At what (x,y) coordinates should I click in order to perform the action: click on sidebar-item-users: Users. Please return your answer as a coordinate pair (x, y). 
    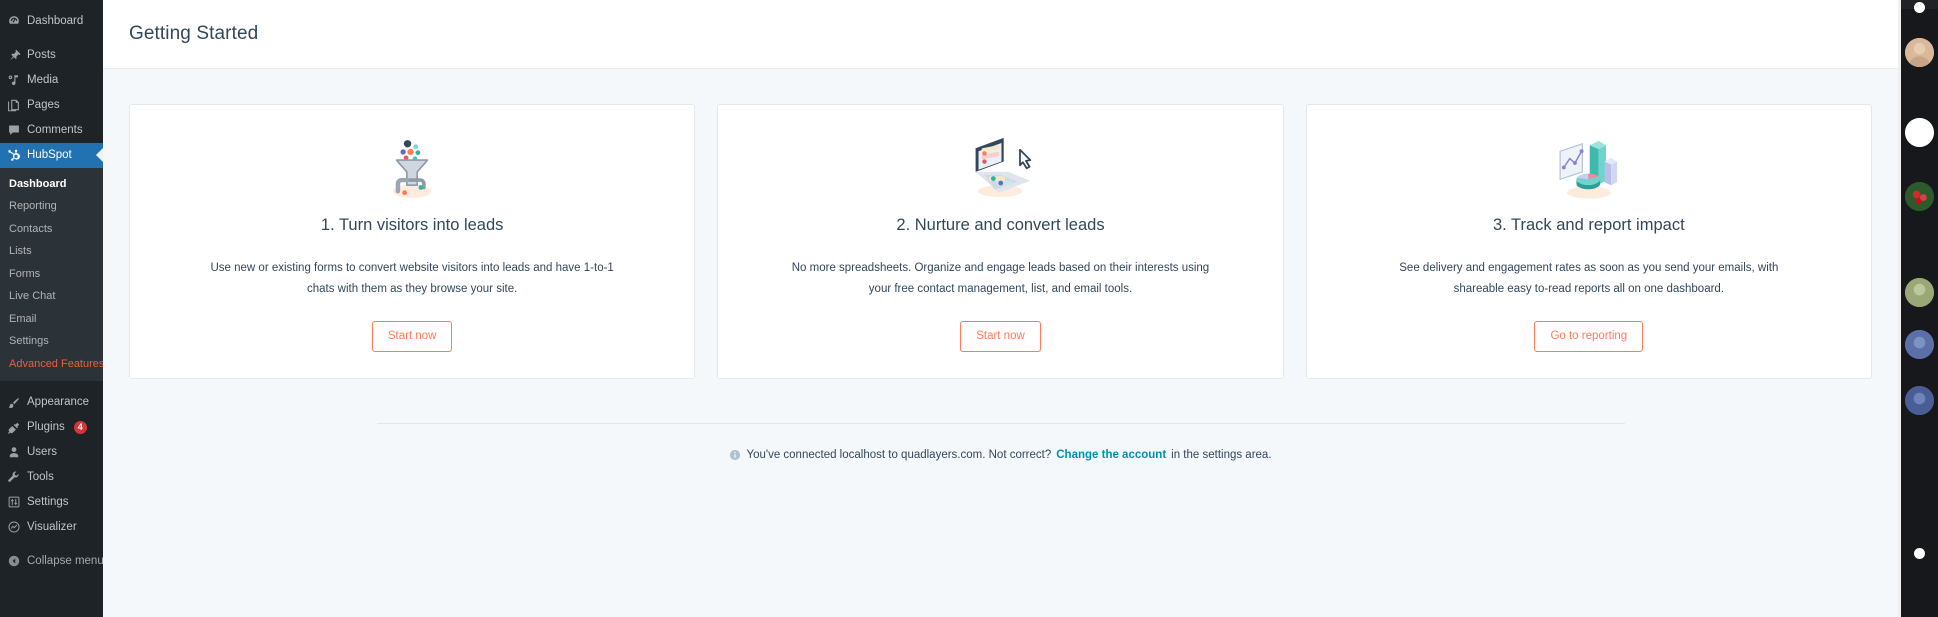
    Looking at the image, I should click on (51, 452).